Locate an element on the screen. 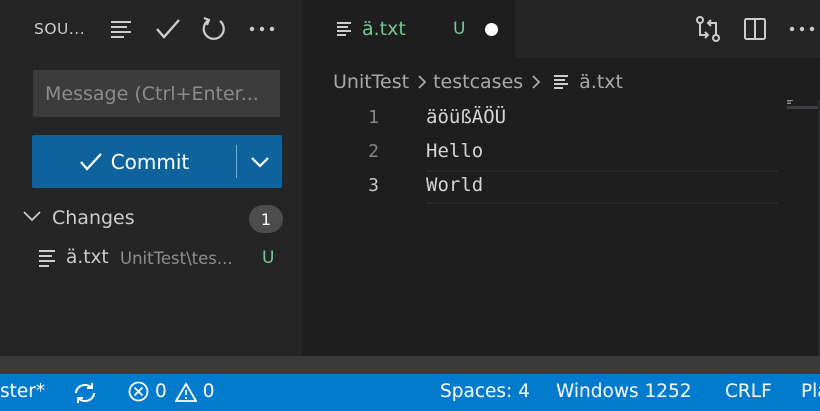 The image size is (820, 411). problems-status: 0 0 is located at coordinates (171, 391).